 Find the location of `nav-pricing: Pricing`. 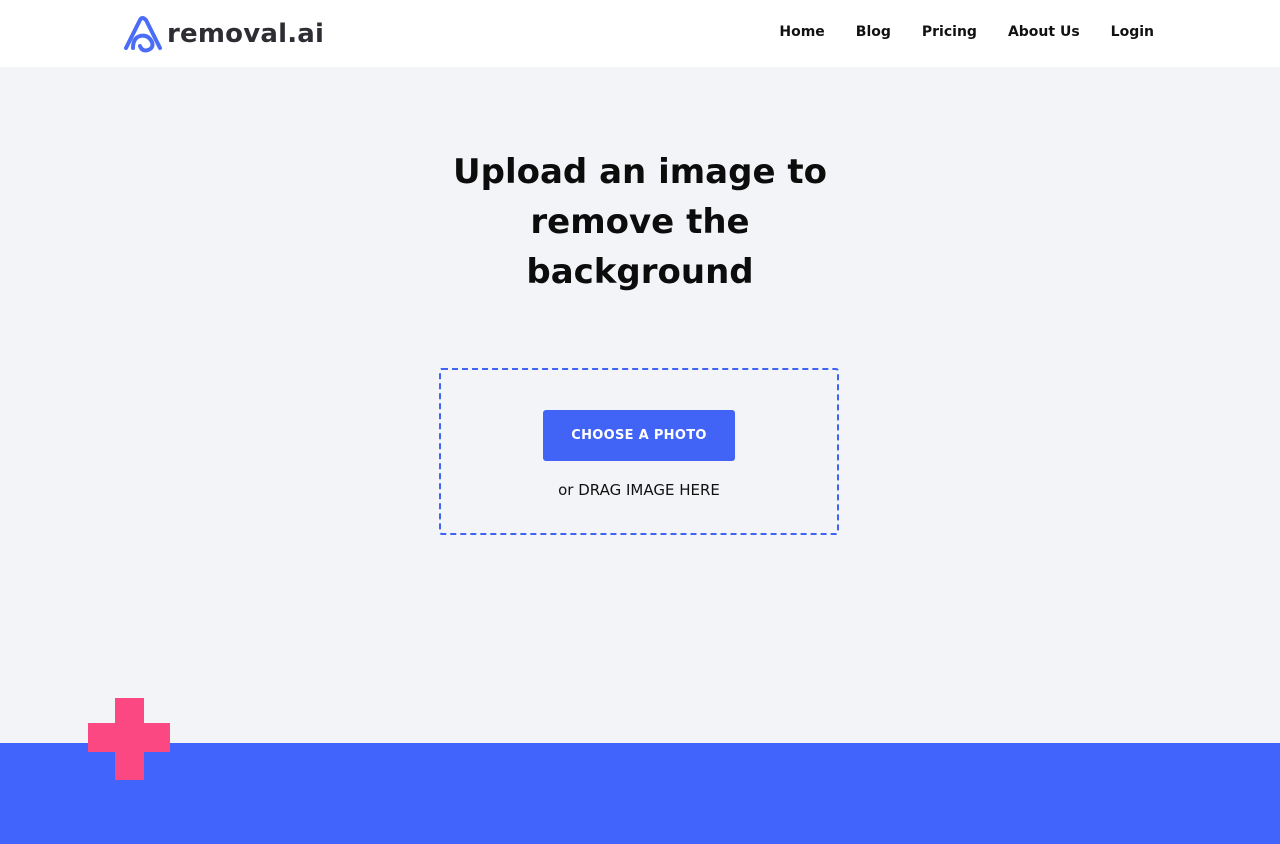

nav-pricing: Pricing is located at coordinates (949, 32).